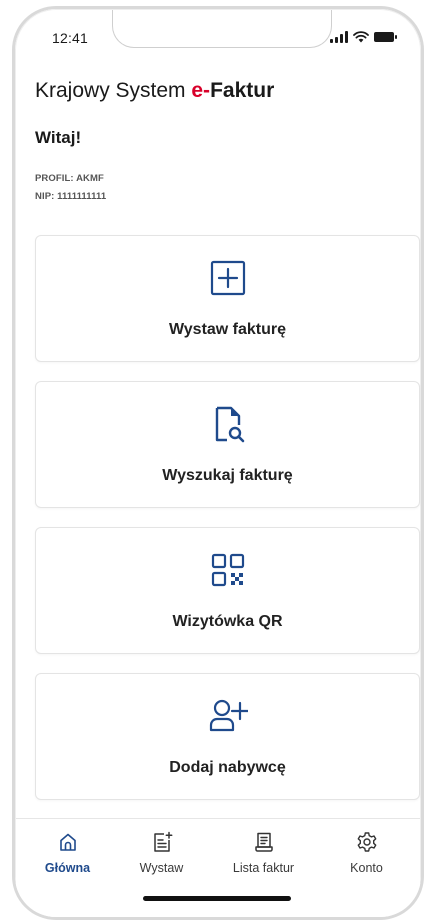 This screenshot has height=924, width=433. I want to click on nav-invoice-list-label: Lista faktur, so click(263, 868).